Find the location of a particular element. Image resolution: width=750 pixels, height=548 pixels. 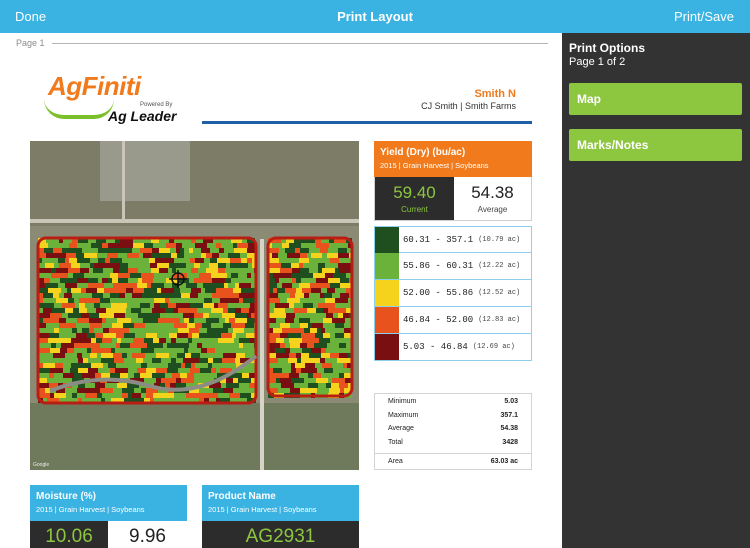

top-nav-bar: Done Print Layout Print/Save is located at coordinates (375, 16).